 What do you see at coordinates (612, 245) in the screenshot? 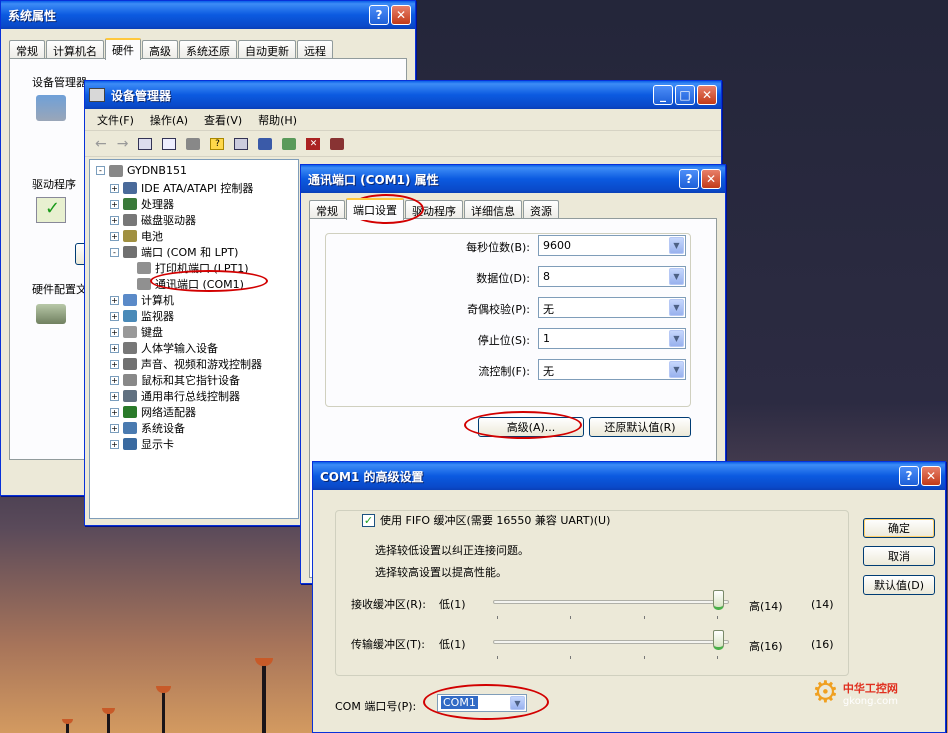
I see `field-select: 9600 ▼` at bounding box center [612, 245].